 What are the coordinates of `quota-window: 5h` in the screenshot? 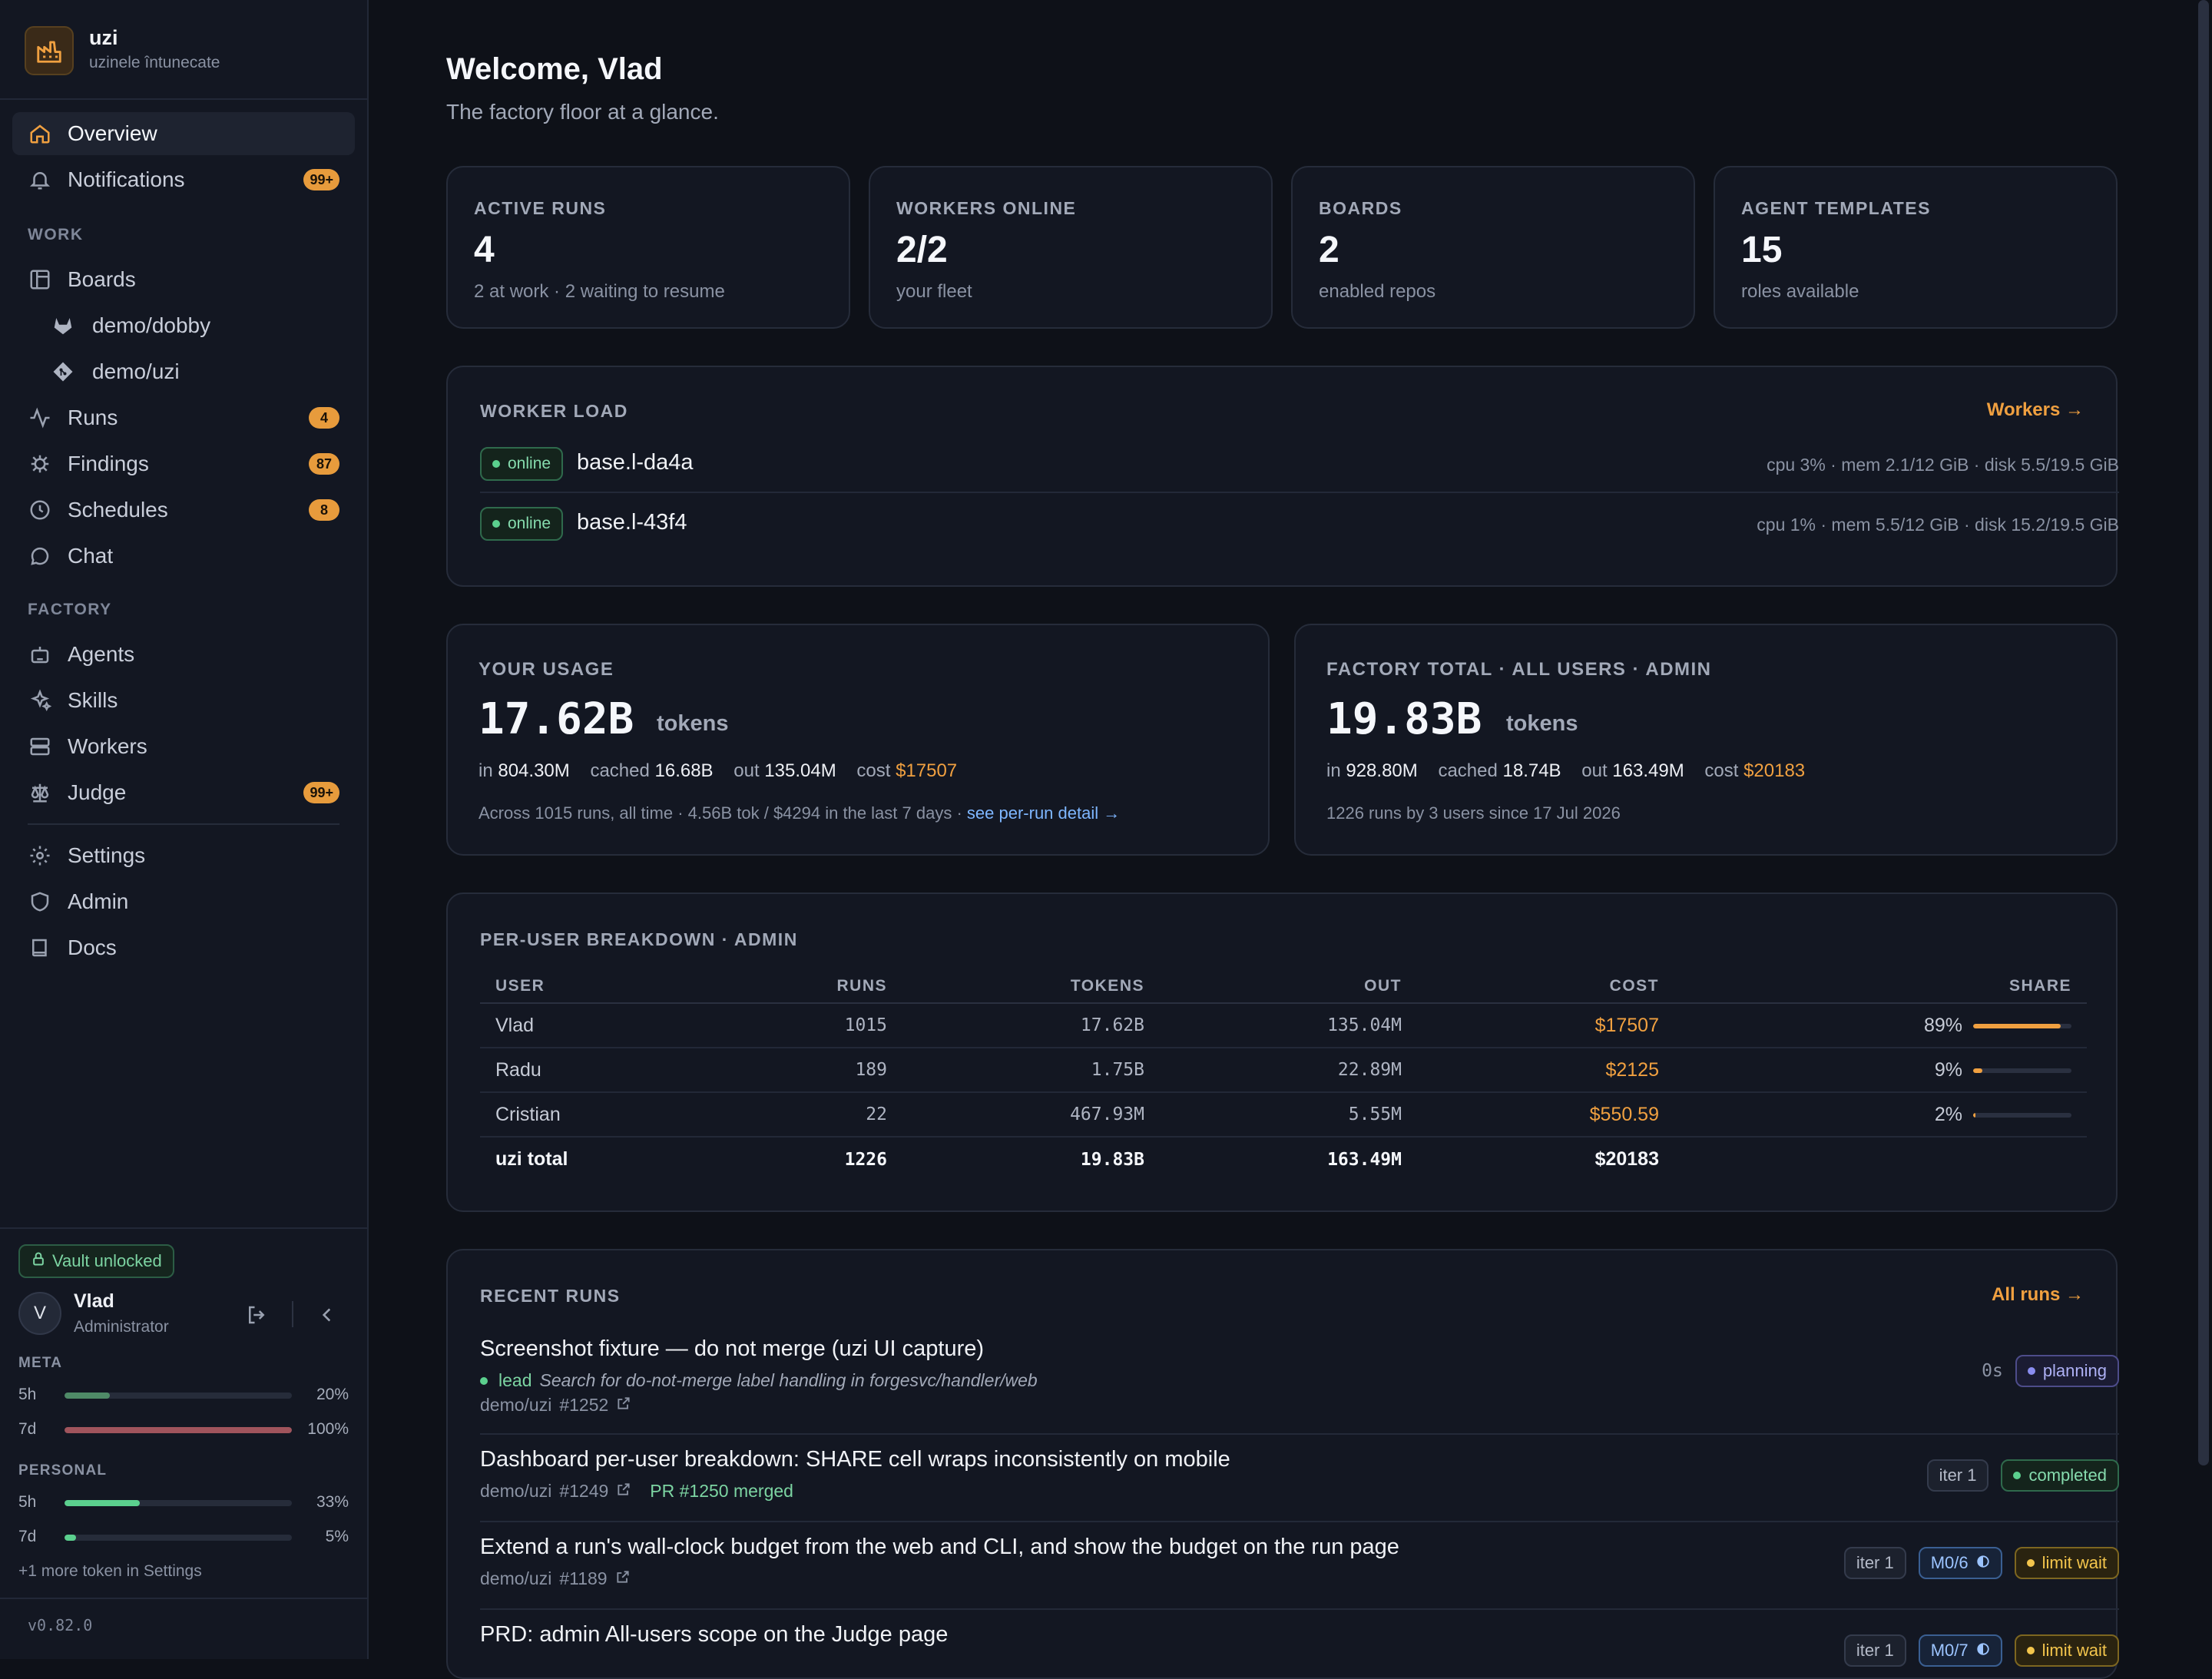 It's located at (27, 1502).